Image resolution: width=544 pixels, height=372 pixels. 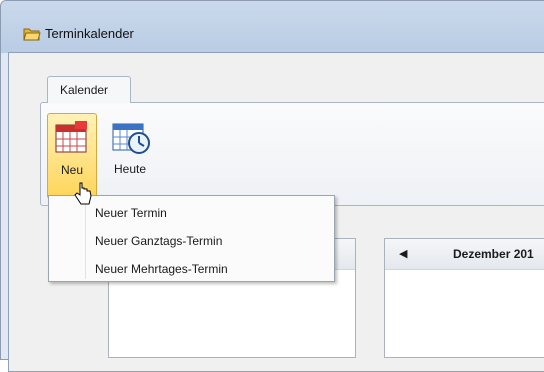 What do you see at coordinates (85, 238) in the screenshot?
I see `menu-gutter` at bounding box center [85, 238].